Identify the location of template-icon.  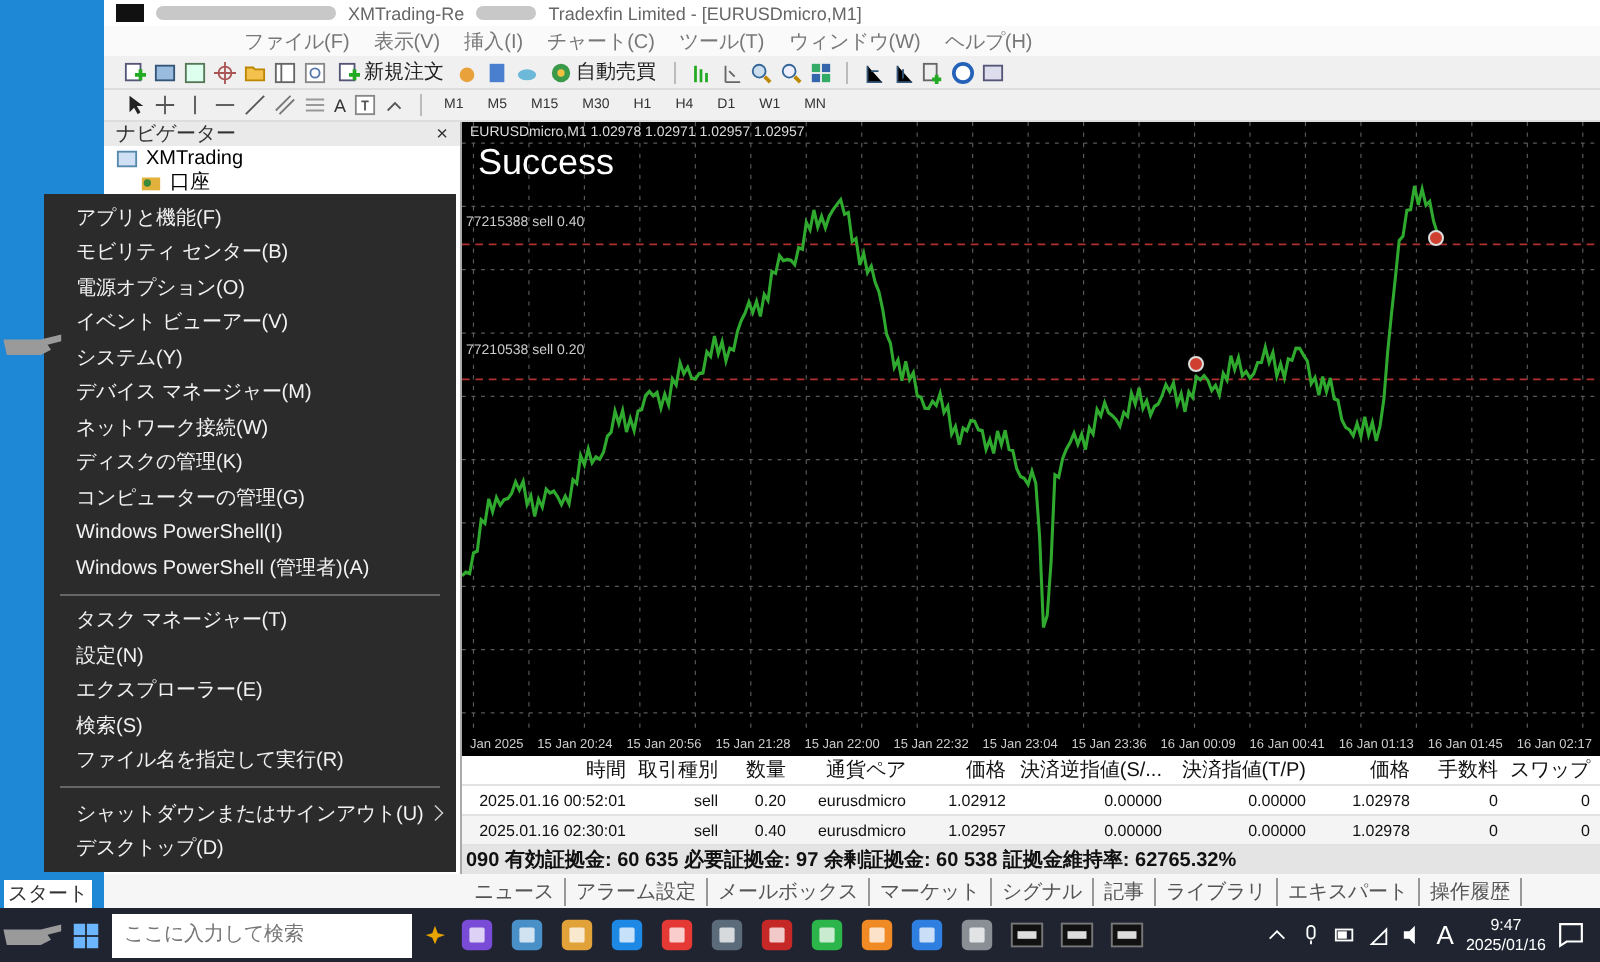
(993, 72).